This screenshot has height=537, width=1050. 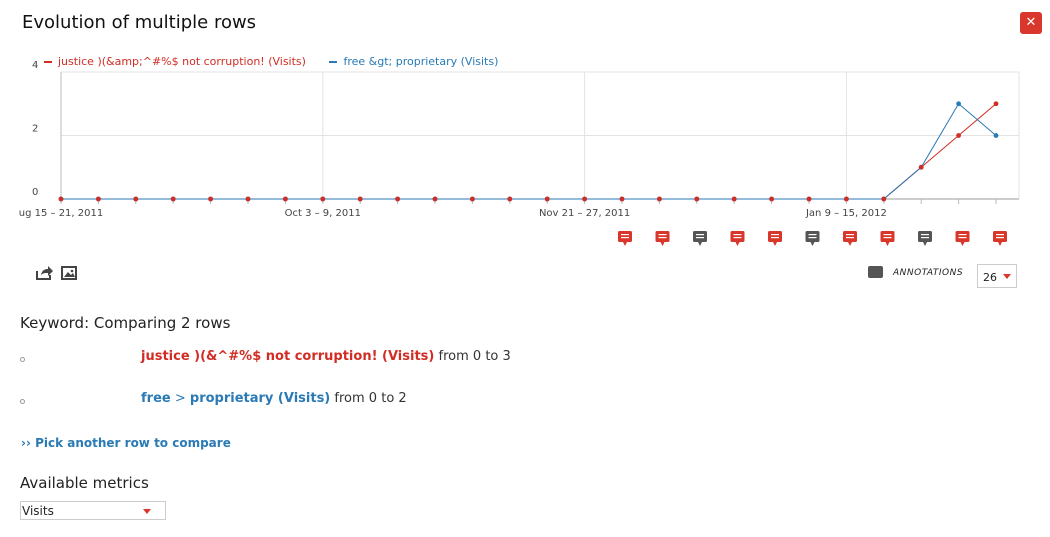 What do you see at coordinates (323, 213) in the screenshot?
I see `x-tick-label: Oct 3 – 9, 2011` at bounding box center [323, 213].